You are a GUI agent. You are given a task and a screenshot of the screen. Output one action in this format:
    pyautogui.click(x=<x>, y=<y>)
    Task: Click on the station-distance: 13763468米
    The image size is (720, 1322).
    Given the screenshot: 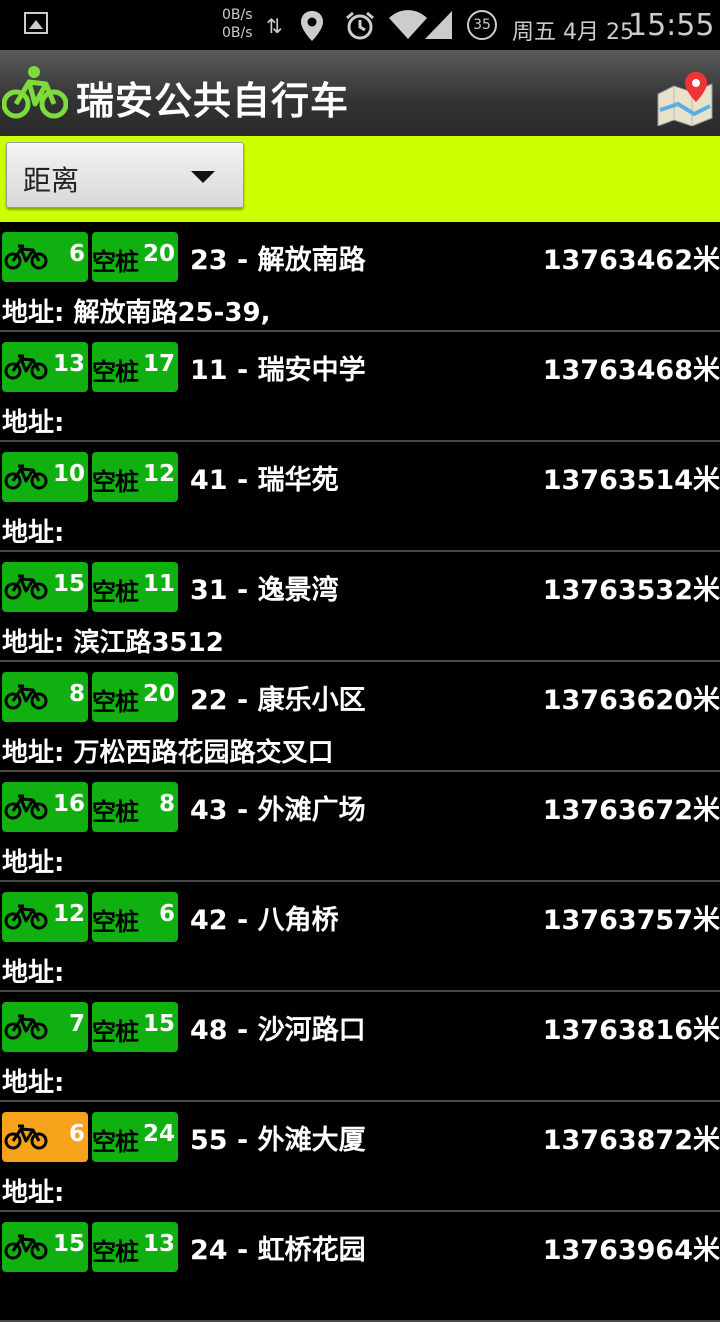 What is the action you would take?
    pyautogui.click(x=631, y=370)
    